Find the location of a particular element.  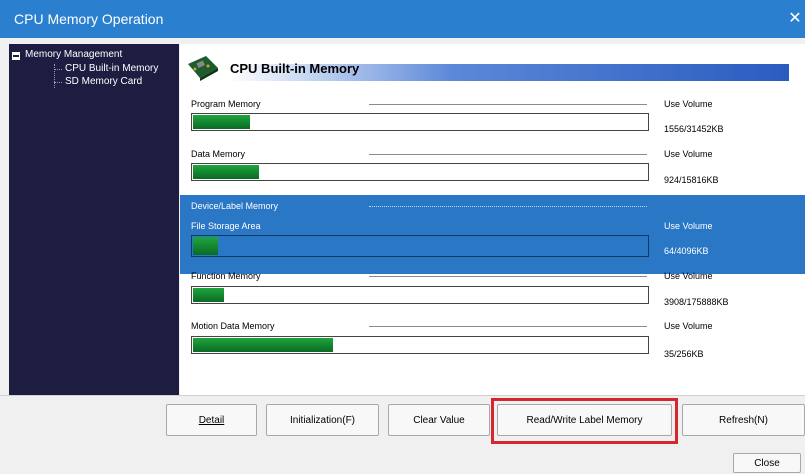

program-memory-value: 1556/31452KB is located at coordinates (694, 129).